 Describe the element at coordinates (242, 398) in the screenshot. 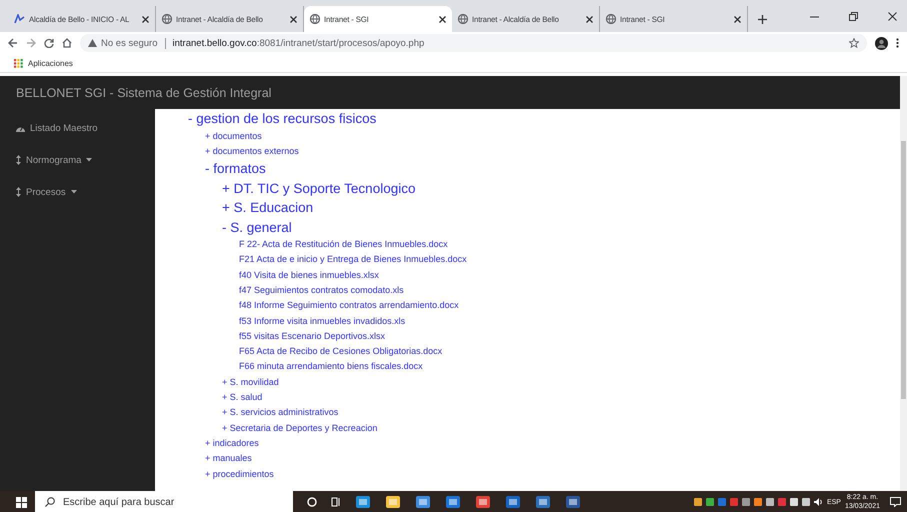

I see `tree-link: + S. salud` at that location.